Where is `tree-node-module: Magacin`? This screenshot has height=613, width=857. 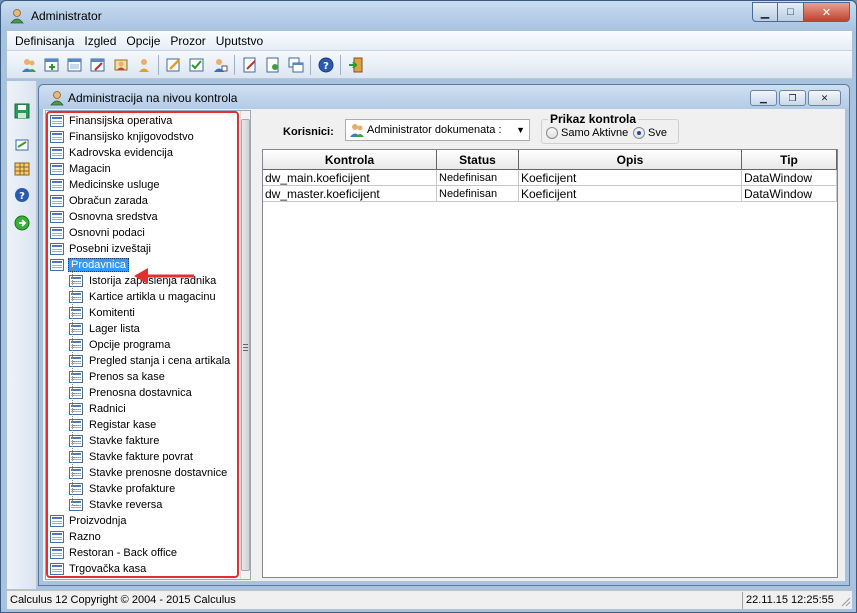
tree-node-module: Magacin is located at coordinates (81, 169).